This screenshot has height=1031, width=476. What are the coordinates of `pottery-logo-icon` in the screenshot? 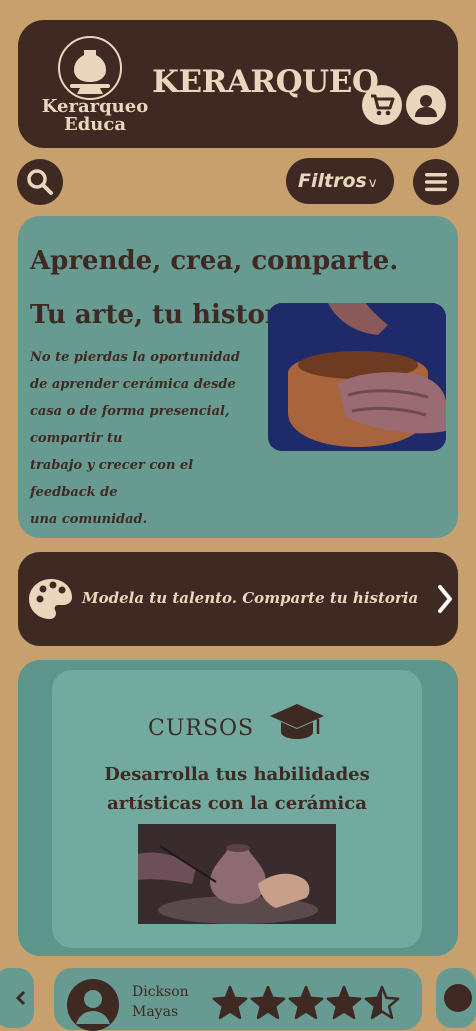 It's located at (90, 68).